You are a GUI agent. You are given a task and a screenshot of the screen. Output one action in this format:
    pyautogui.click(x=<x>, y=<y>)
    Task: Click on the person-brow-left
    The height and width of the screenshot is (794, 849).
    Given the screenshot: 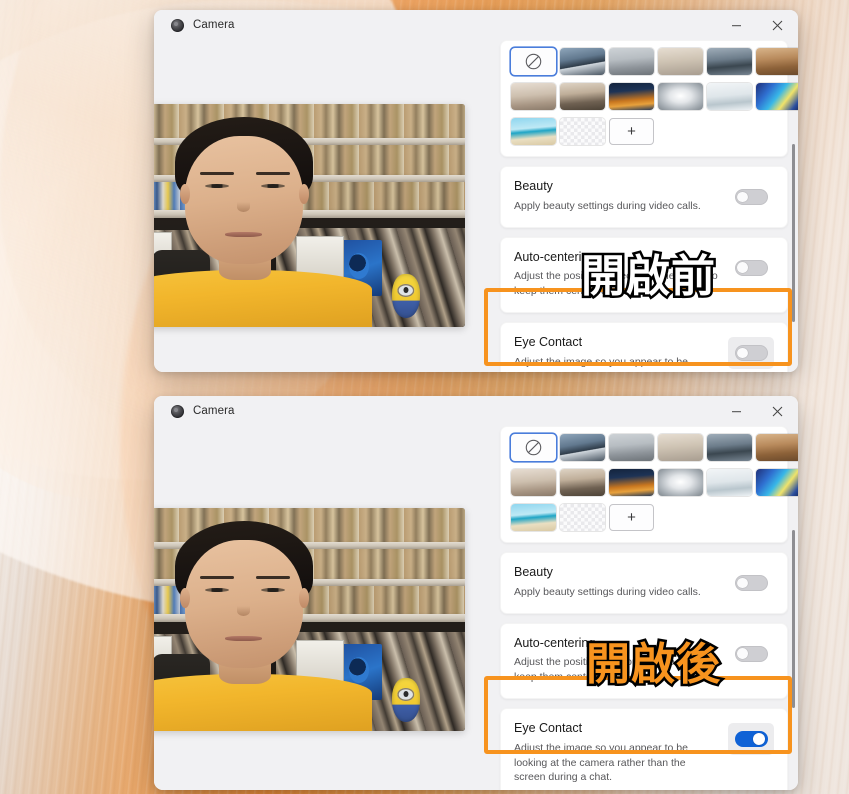 What is the action you would take?
    pyautogui.click(x=217, y=577)
    